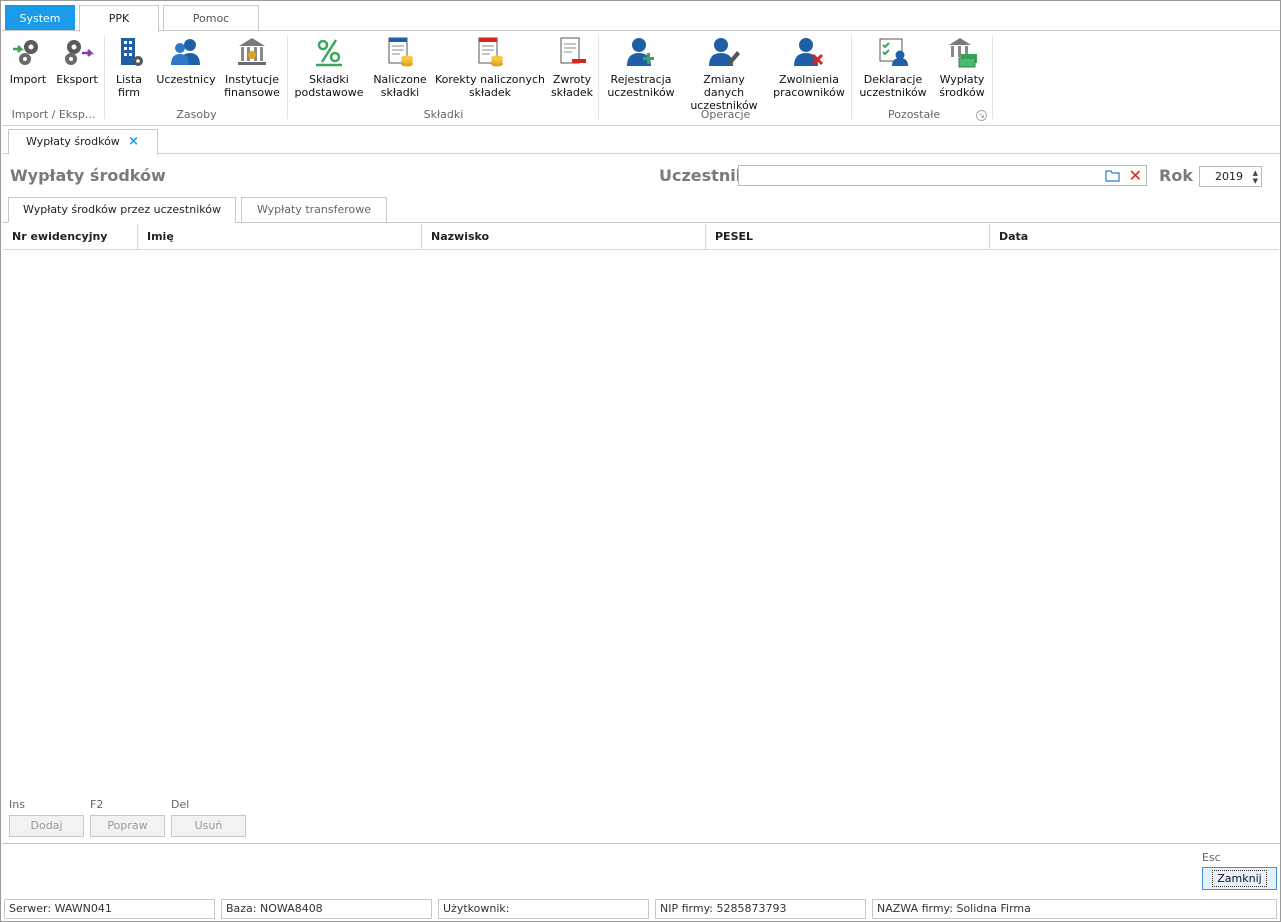  Describe the element at coordinates (725, 114) in the screenshot. I see `group-label: Operacje` at that location.